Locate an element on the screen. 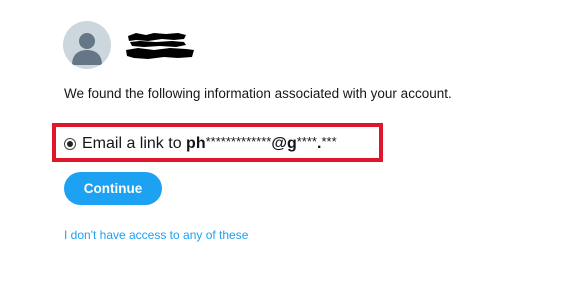 This screenshot has height=282, width=564. redacted-account-name is located at coordinates (161, 47).